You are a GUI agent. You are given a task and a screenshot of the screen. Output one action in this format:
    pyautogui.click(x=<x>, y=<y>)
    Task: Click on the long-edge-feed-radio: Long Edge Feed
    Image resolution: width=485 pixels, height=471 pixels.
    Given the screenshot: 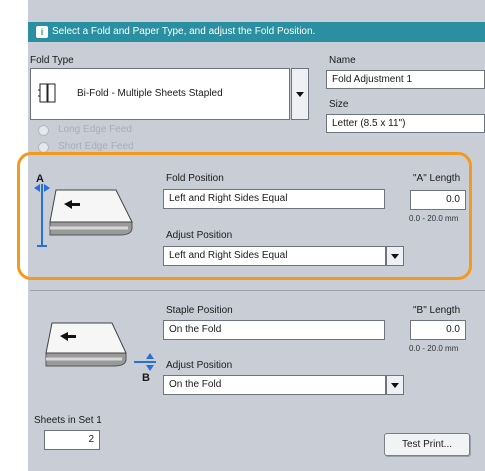 What is the action you would take?
    pyautogui.click(x=98, y=131)
    